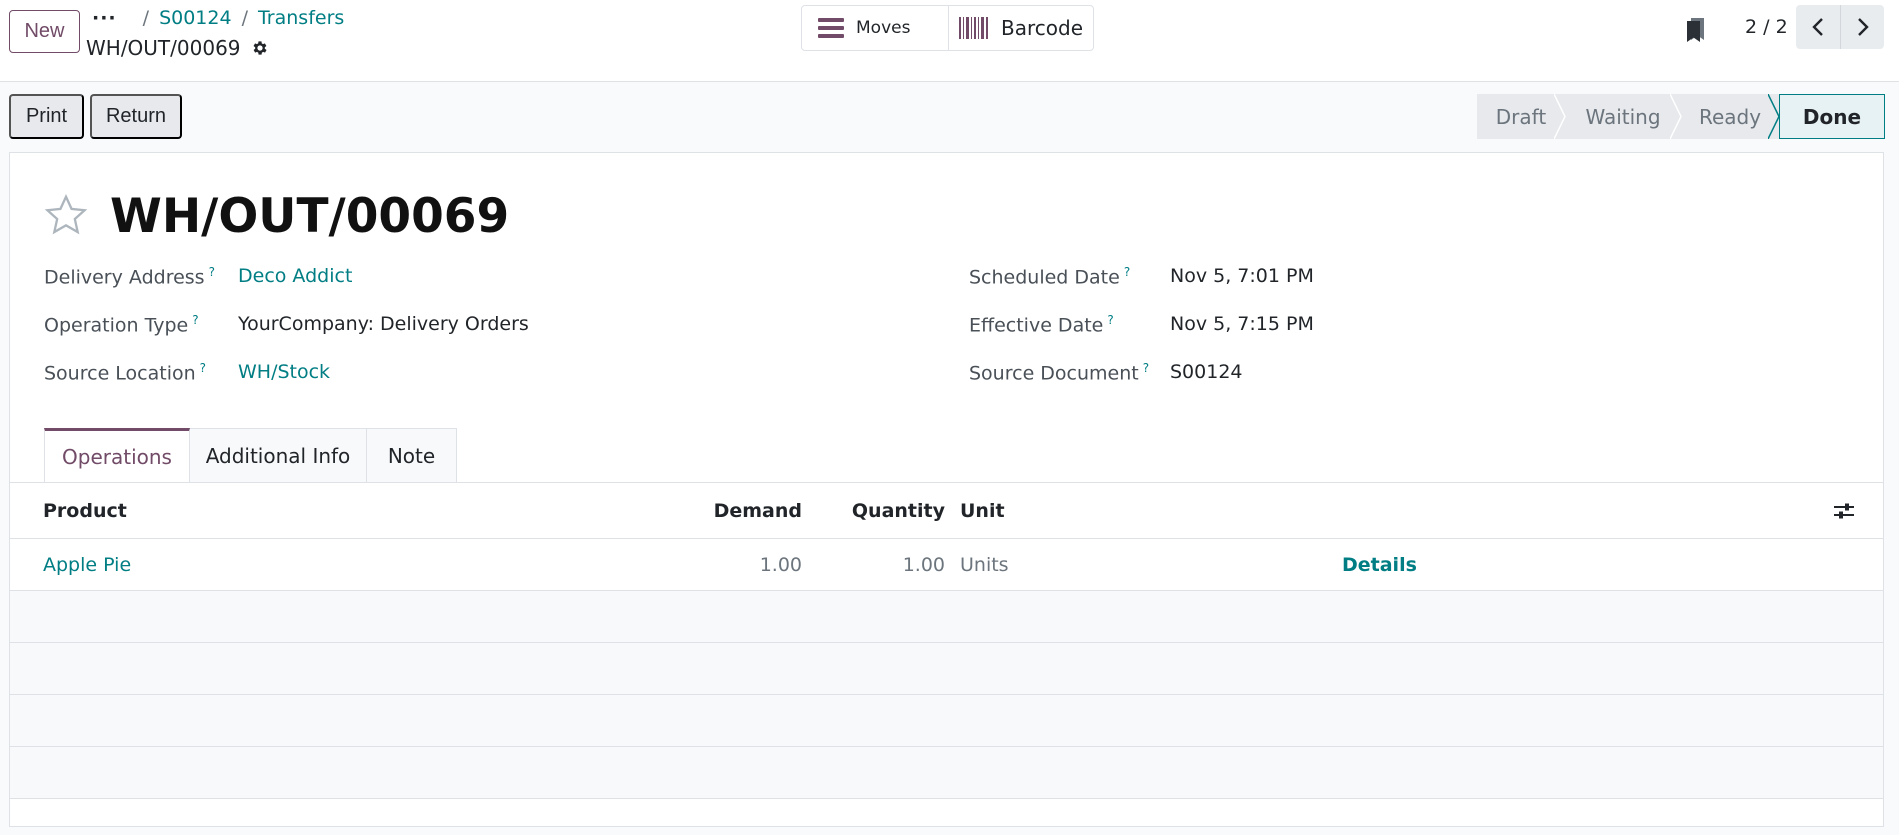  Describe the element at coordinates (831, 28) in the screenshot. I see `list-icon` at that location.